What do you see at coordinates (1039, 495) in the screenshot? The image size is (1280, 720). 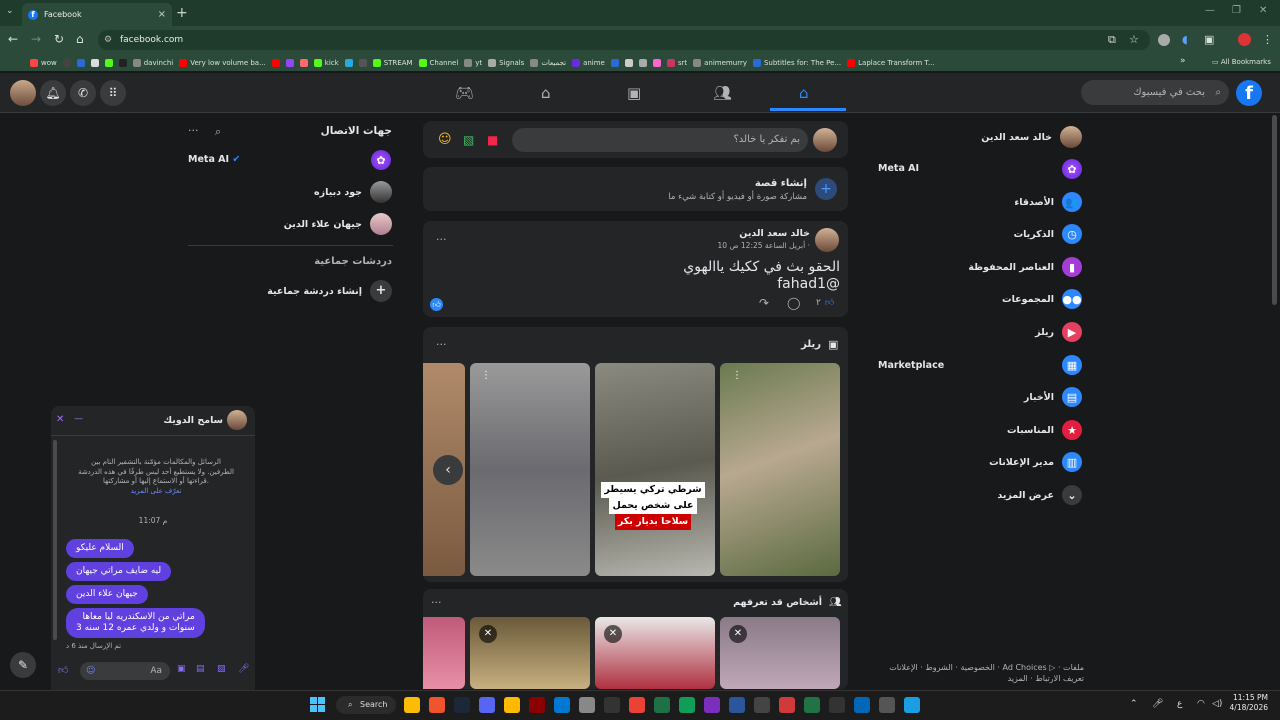 I see `nav-item: ⌄ عرض المزيد` at bounding box center [1039, 495].